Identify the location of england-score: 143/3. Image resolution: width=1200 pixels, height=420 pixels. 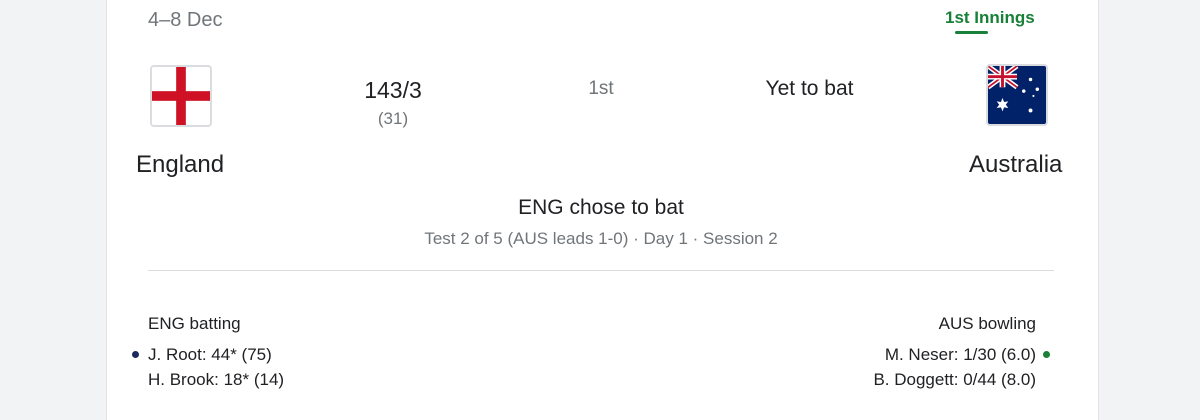
(393, 90).